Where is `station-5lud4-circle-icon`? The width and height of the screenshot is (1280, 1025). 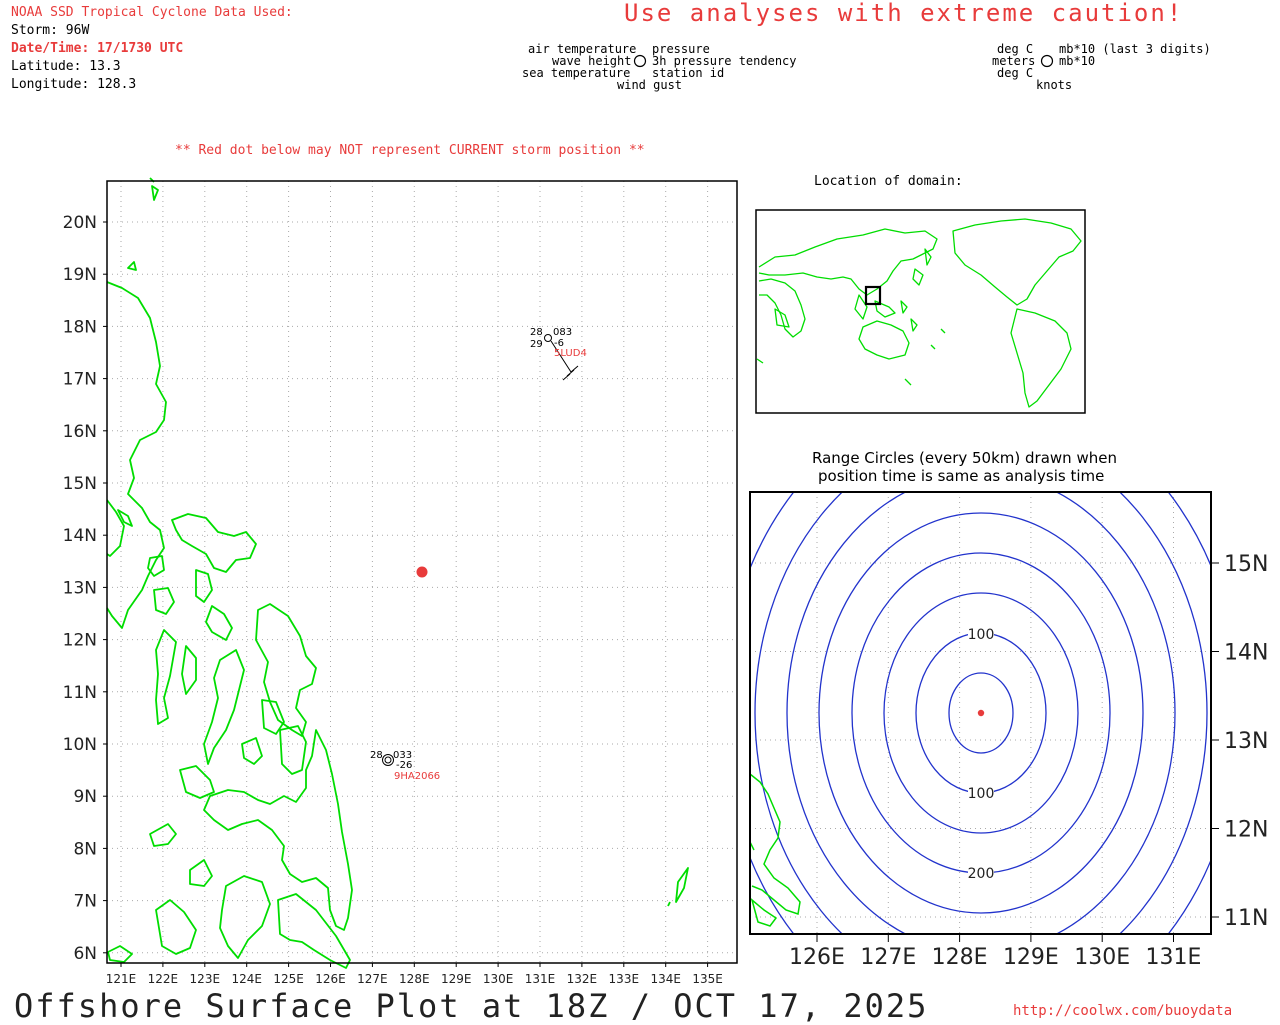 station-5lud4-circle-icon is located at coordinates (548, 338).